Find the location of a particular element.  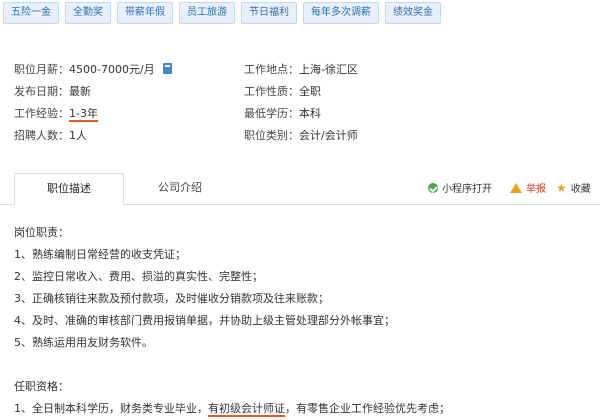

date-row: 发布日期：最新 is located at coordinates (52, 92).